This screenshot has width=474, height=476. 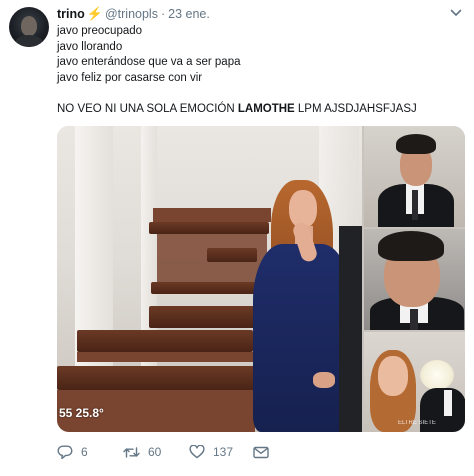 I want to click on retweet-button: 60, so click(x=142, y=452).